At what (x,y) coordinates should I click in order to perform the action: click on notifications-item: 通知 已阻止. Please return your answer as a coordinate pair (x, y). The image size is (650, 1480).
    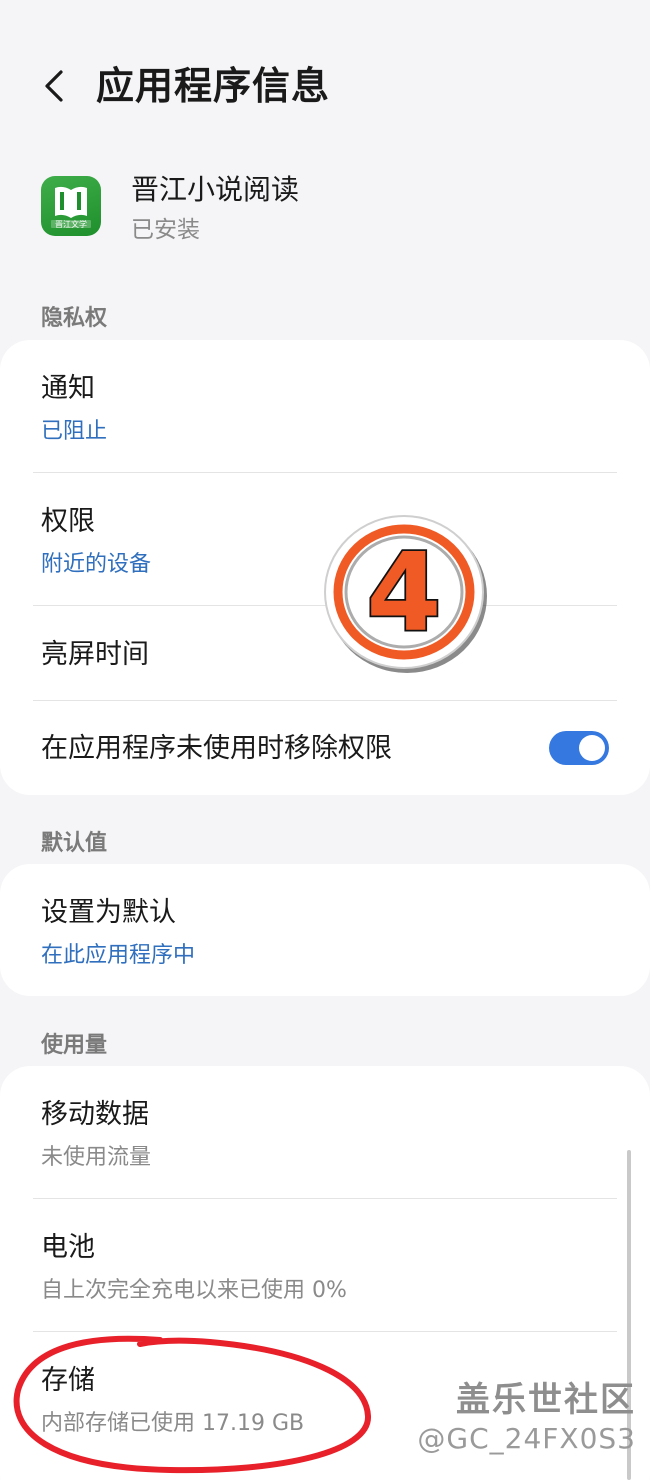
    Looking at the image, I should click on (325, 406).